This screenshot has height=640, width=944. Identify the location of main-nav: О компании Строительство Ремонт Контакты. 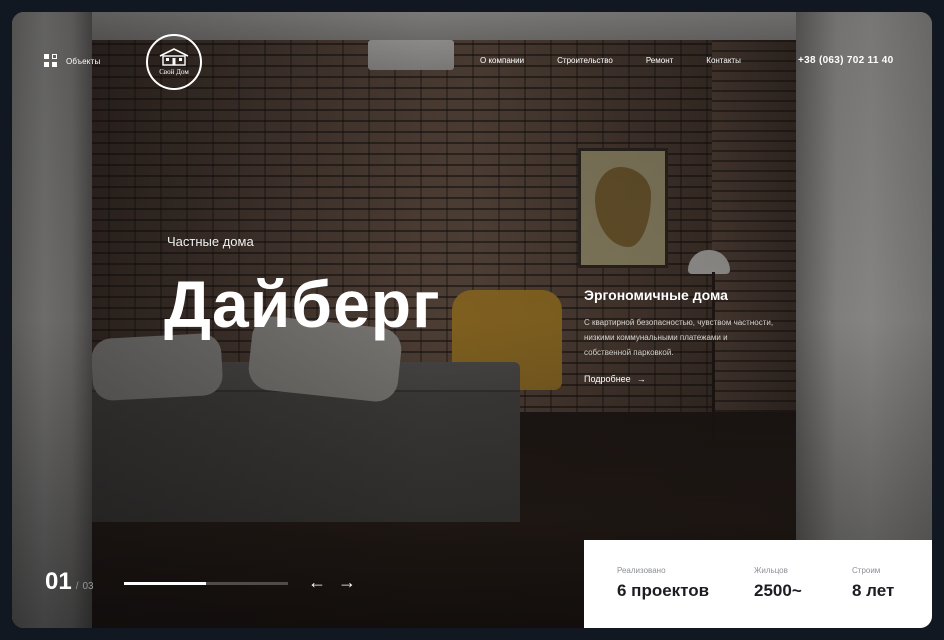
(610, 60).